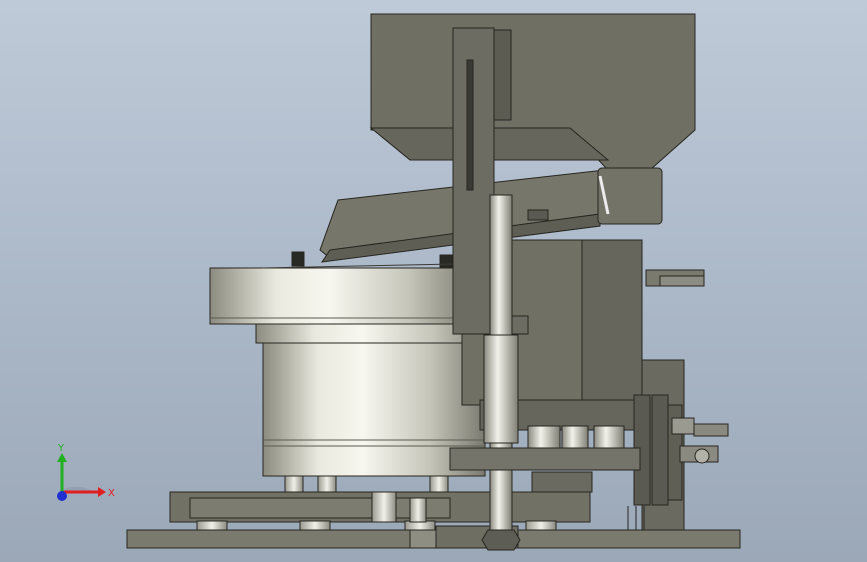  I want to click on z-axis-dot, so click(62, 496).